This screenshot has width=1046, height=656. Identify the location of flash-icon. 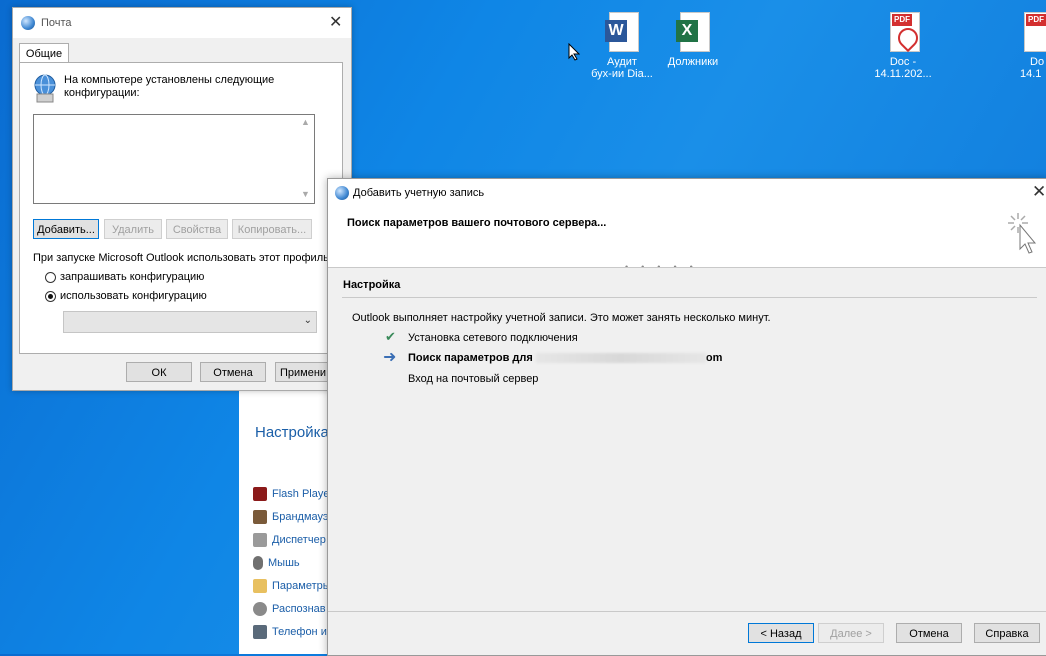
(260, 494).